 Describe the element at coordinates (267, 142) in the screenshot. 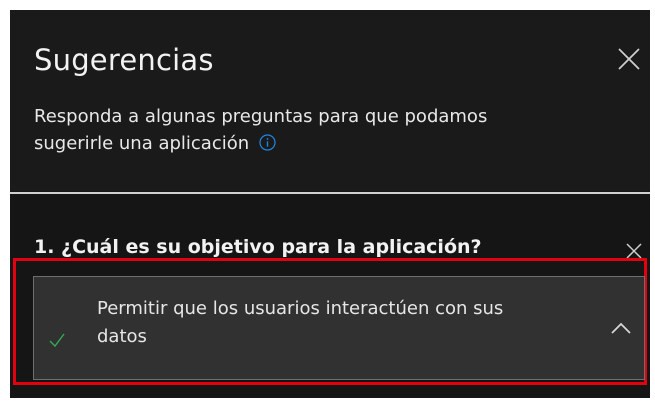

I see `info-icon` at that location.